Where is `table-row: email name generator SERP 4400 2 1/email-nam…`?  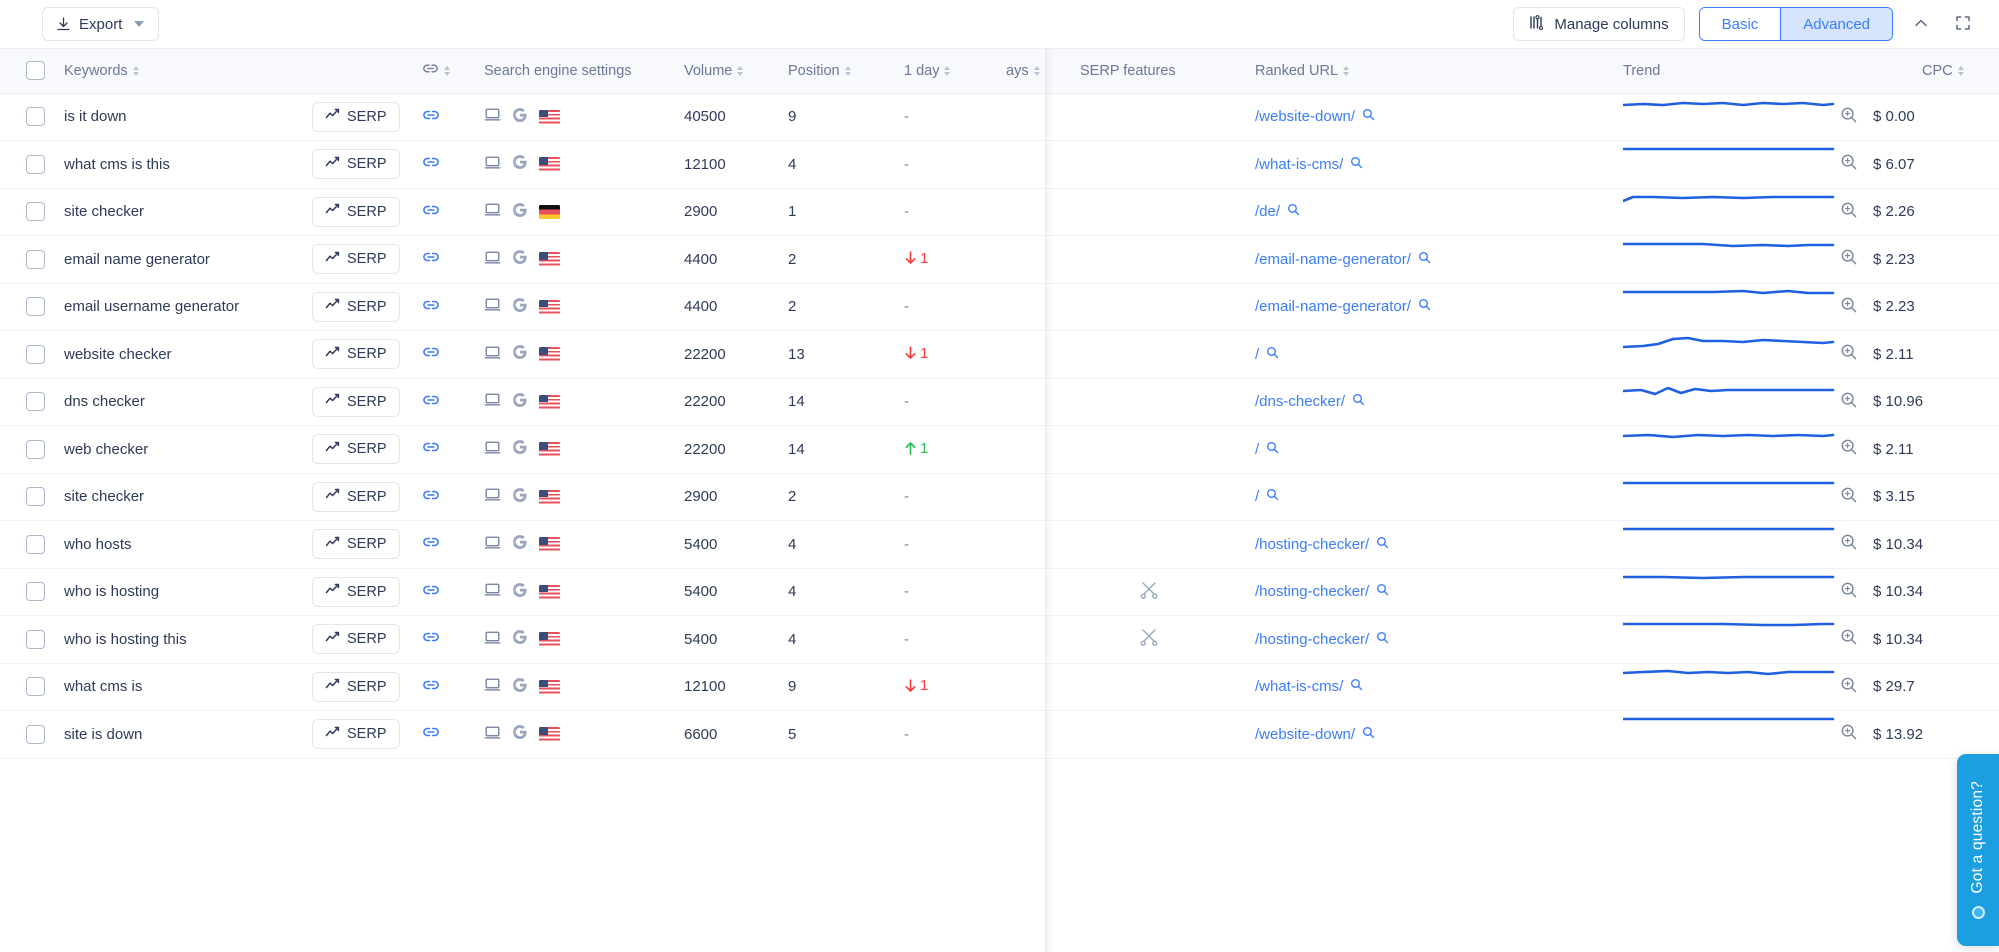
table-row: email name generator SERP 4400 2 1/email-nam… is located at coordinates (999, 259).